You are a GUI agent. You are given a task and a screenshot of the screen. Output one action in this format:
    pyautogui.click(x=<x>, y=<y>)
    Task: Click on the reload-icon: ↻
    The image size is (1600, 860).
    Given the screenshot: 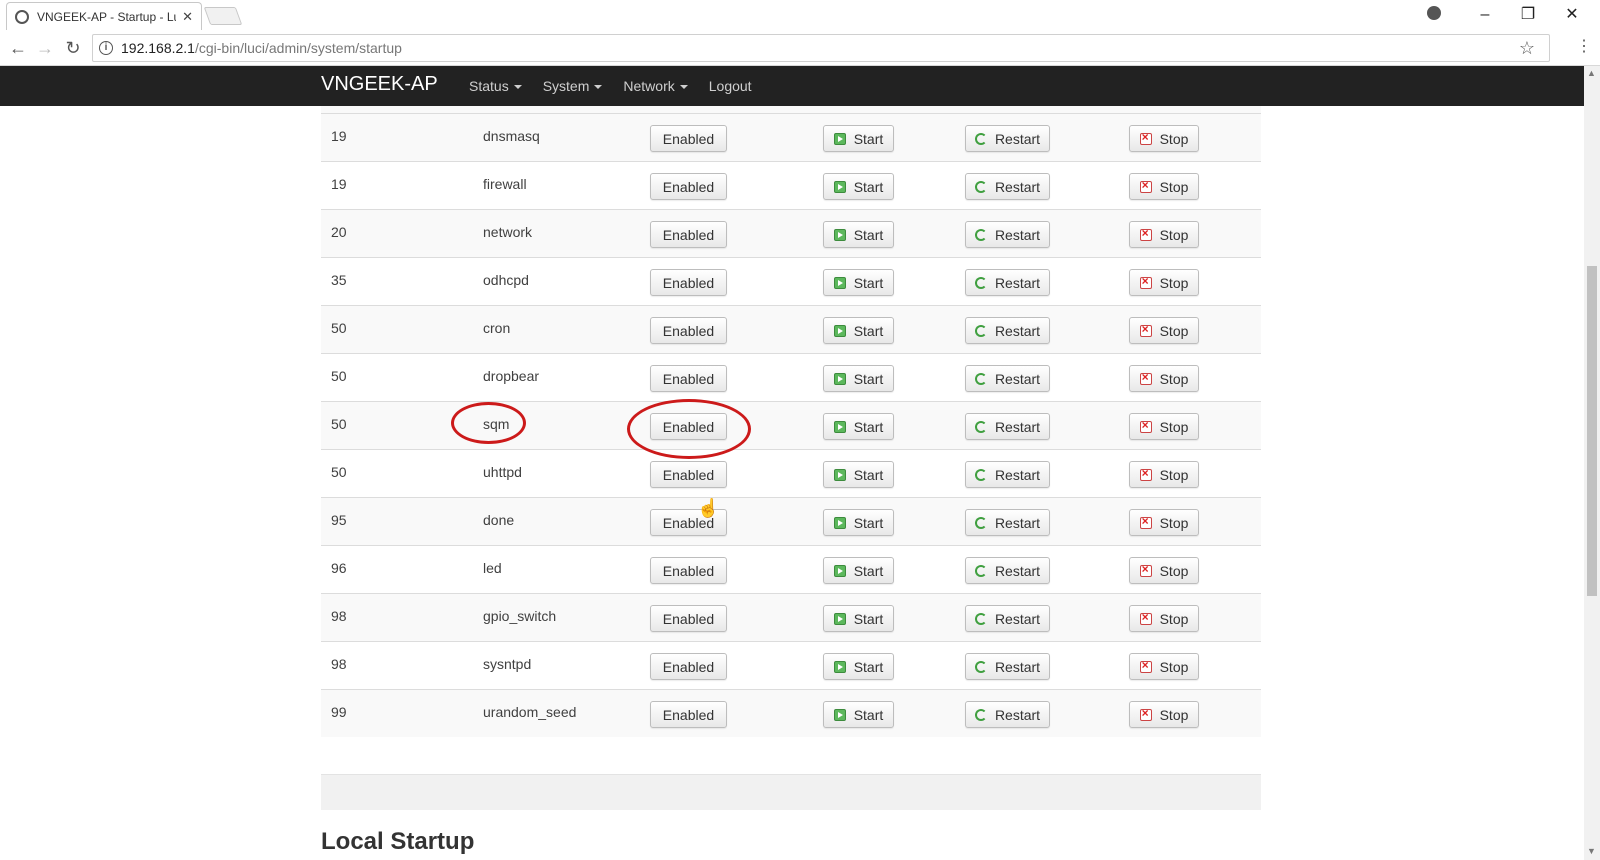 What is the action you would take?
    pyautogui.click(x=73, y=48)
    